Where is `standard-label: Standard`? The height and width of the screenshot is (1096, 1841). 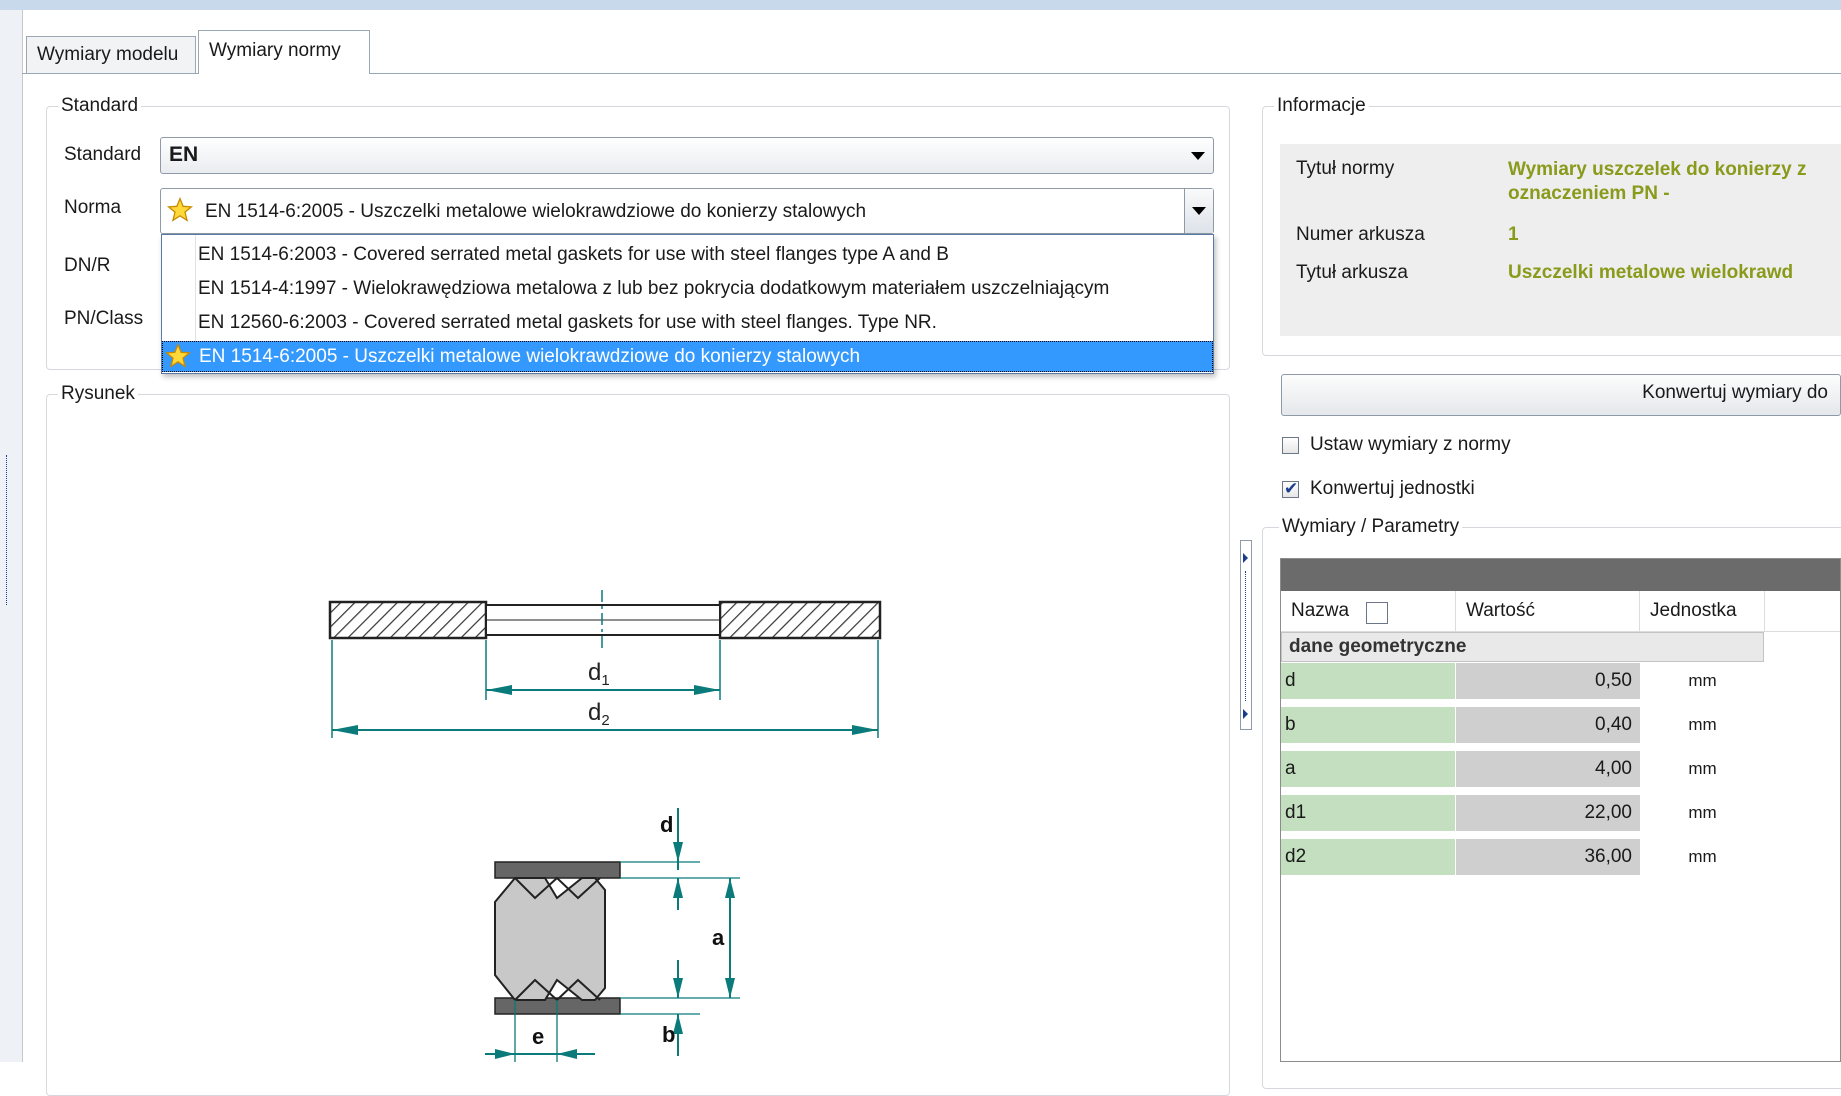 standard-label: Standard is located at coordinates (103, 154).